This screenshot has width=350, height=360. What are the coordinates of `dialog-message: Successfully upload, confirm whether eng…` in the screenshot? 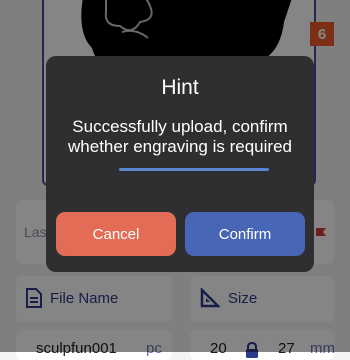 It's located at (180, 136).